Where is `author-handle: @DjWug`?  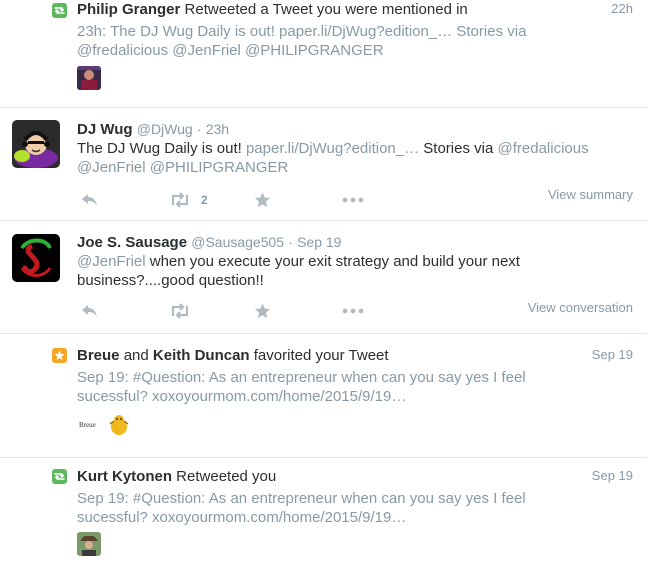 author-handle: @DjWug is located at coordinates (165, 129).